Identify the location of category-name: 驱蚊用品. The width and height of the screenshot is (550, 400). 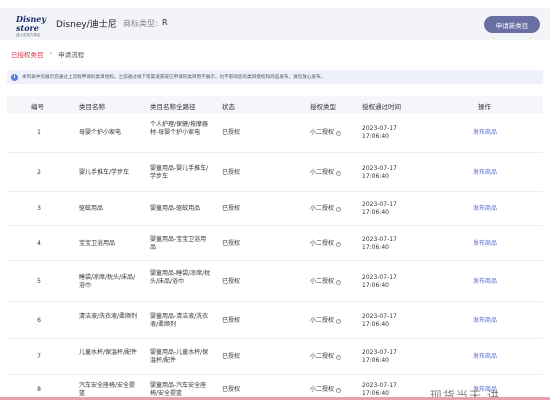
(91, 208).